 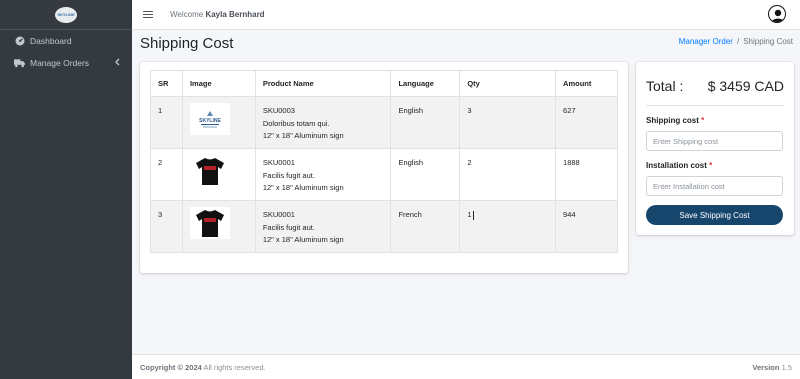 What do you see at coordinates (296, 123) in the screenshot?
I see `product-title: Doloribus totam qui.` at bounding box center [296, 123].